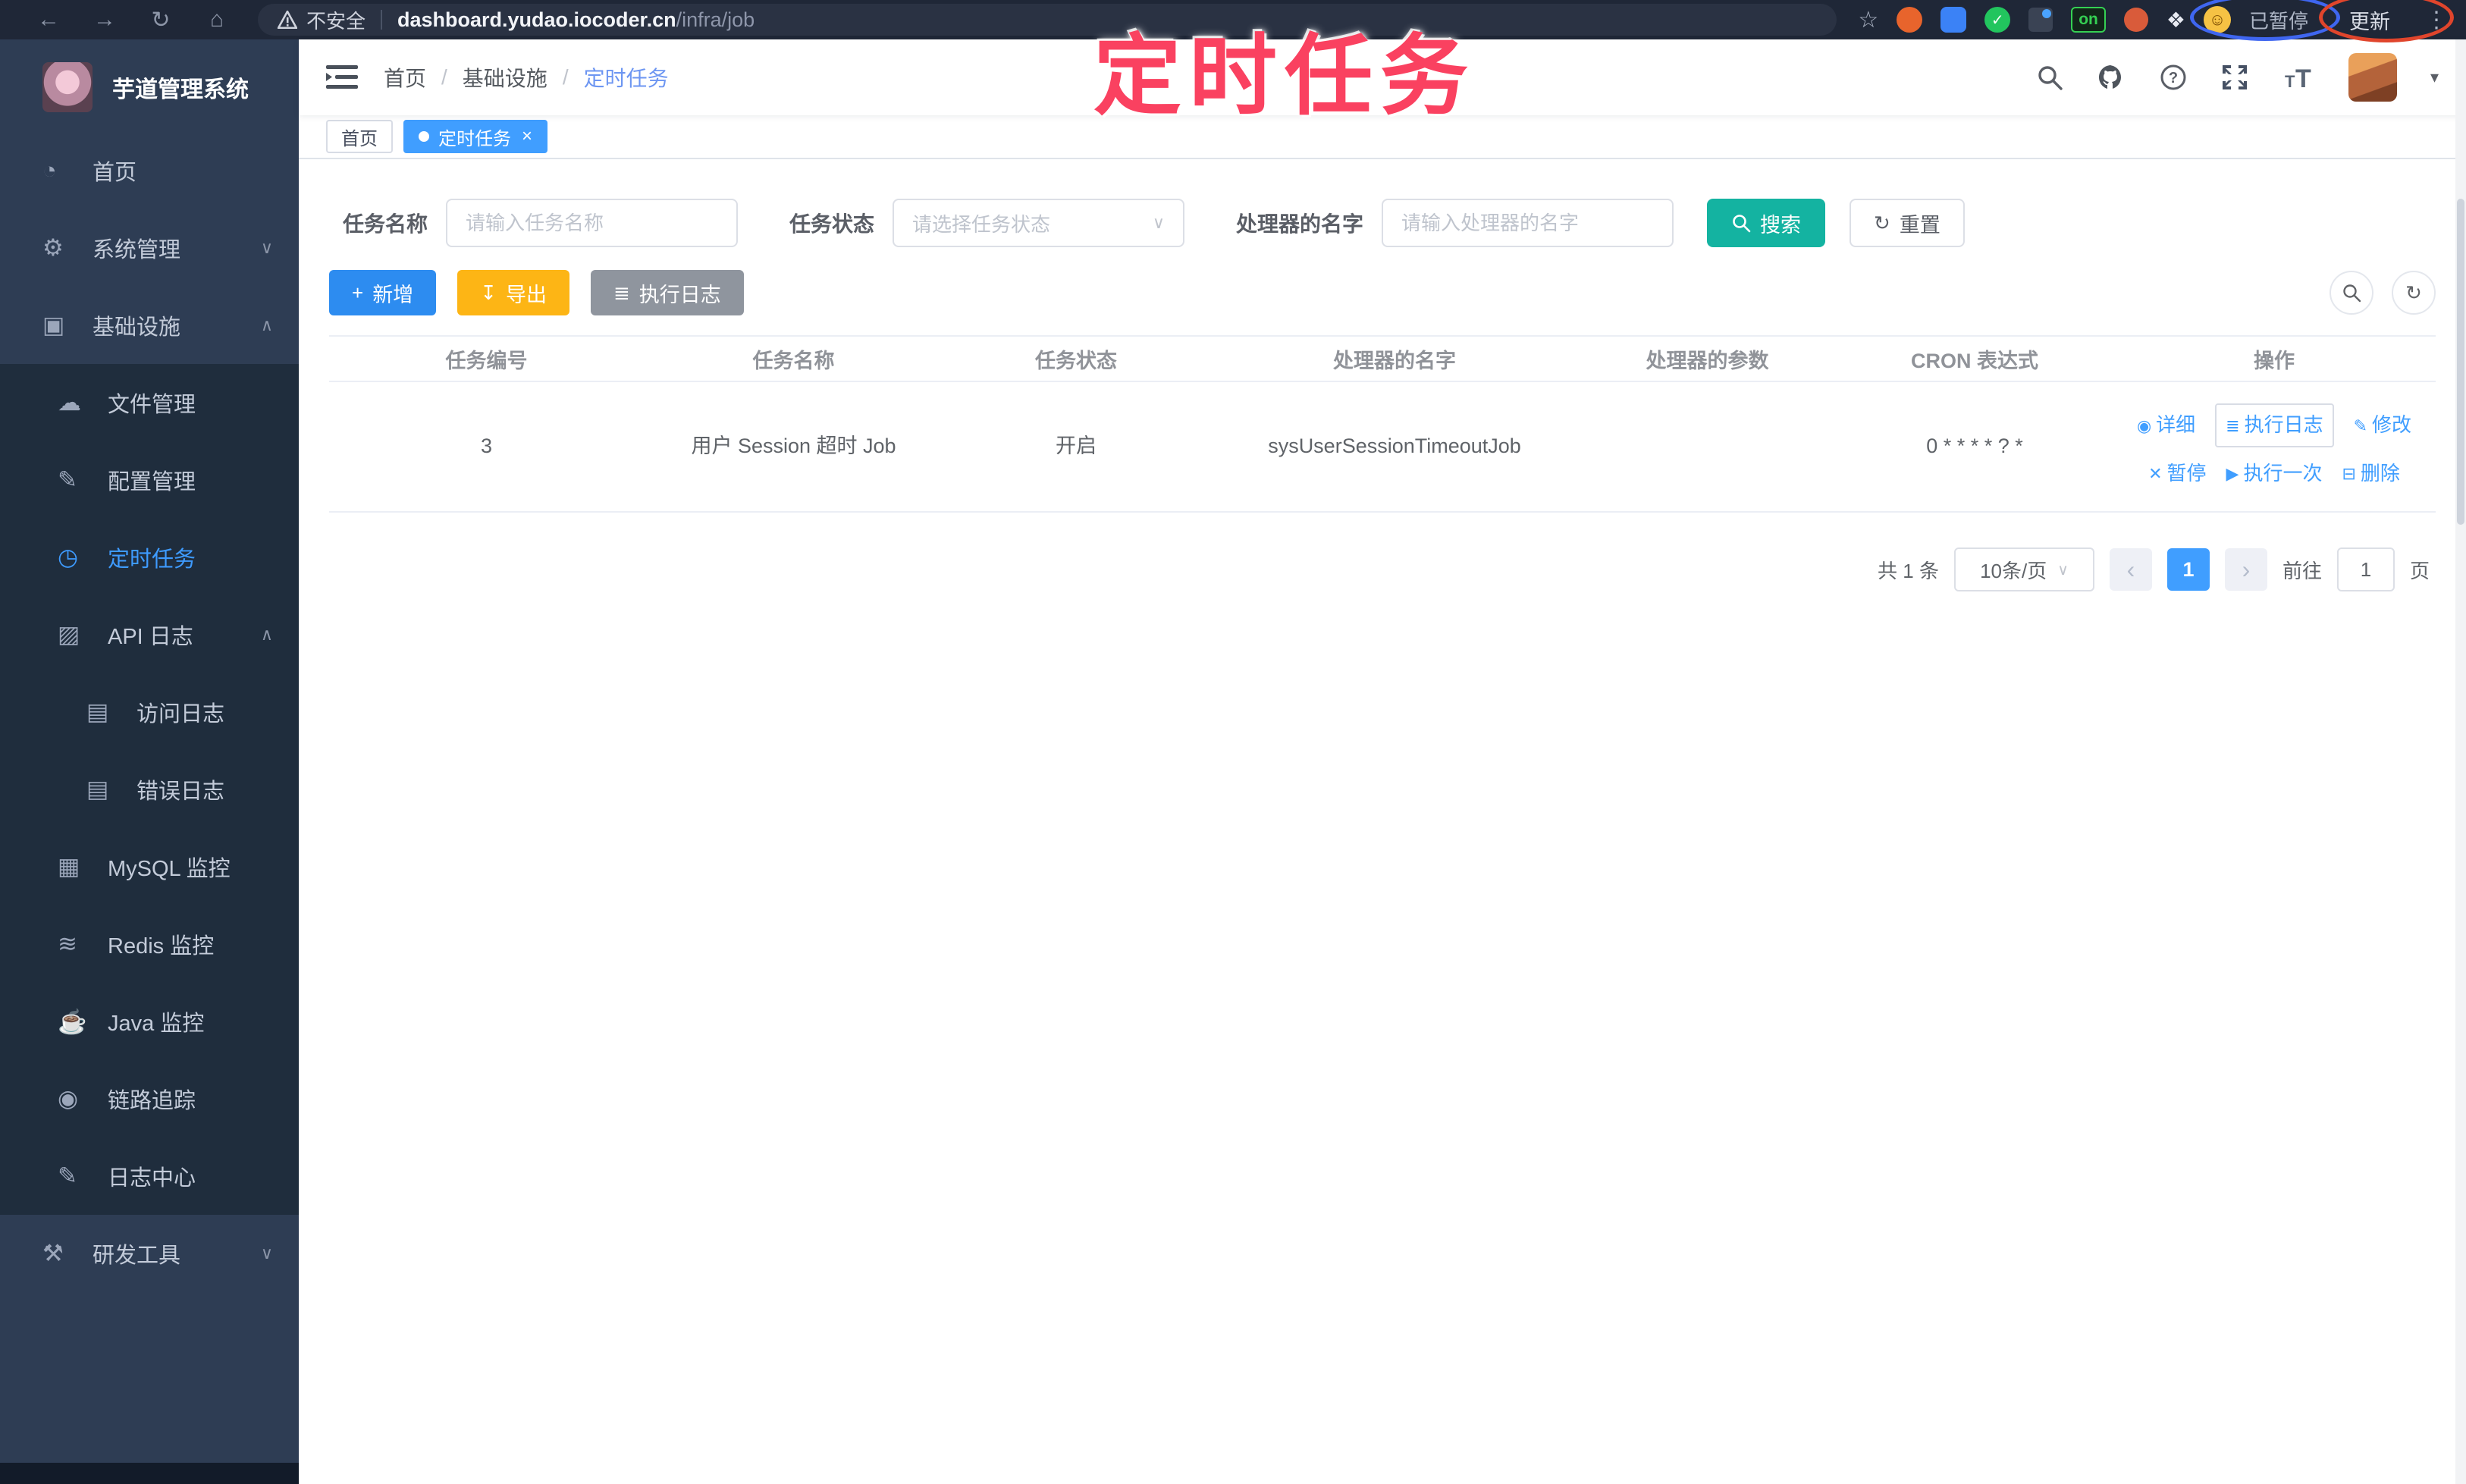 The image size is (2466, 1484). I want to click on profile-paused-label: 已暂停, so click(2278, 21).